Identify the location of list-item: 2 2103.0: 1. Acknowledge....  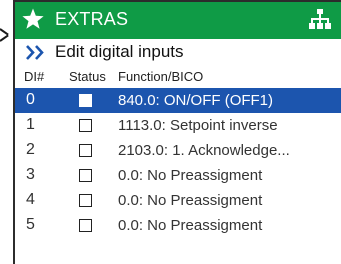
(178, 150).